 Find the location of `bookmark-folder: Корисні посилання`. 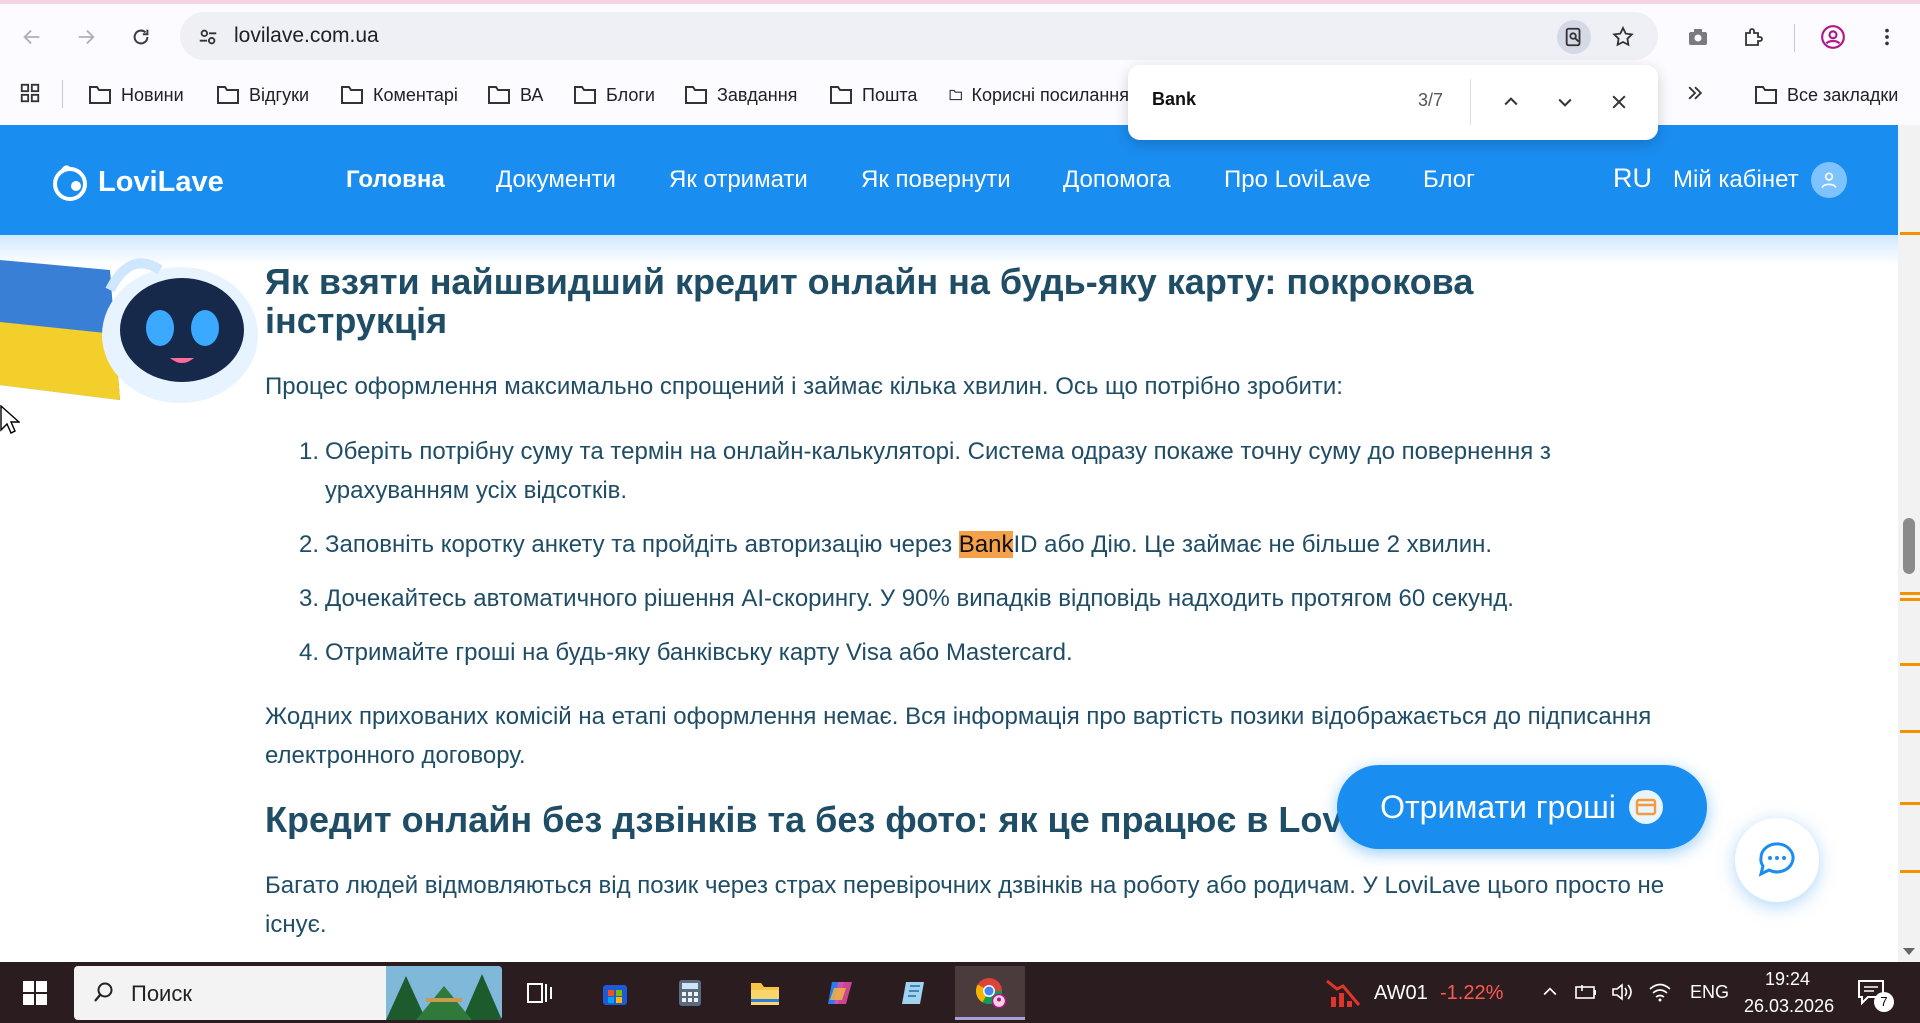

bookmark-folder: Корисні посилання is located at coordinates (1039, 95).